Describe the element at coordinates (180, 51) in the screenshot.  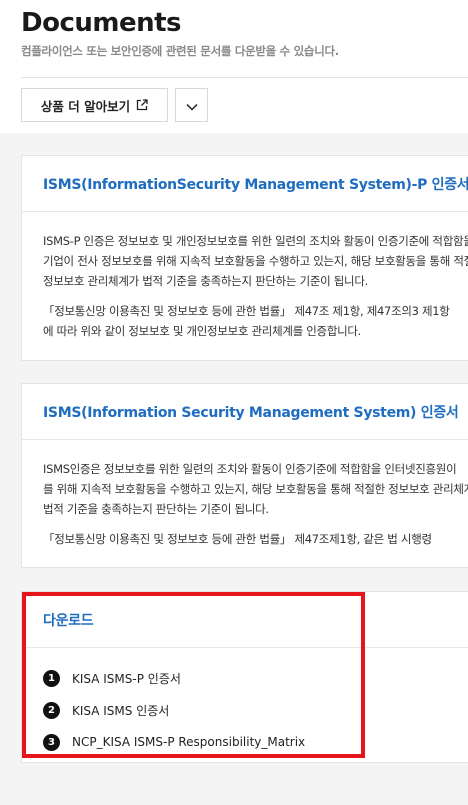
I see `page-subtitle: 컴플라이언스 또는 보안인증에 관련된 문서를 다운받을 수 있습니다.` at that location.